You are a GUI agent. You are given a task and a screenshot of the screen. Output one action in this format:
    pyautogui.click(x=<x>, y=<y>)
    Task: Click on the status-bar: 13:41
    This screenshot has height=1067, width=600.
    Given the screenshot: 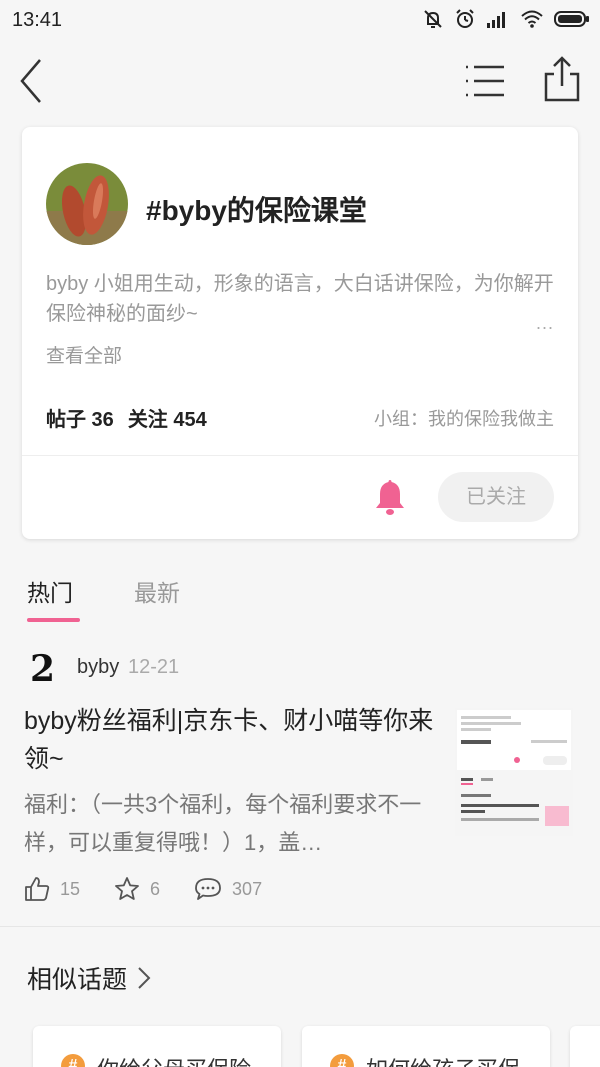 What is the action you would take?
    pyautogui.click(x=300, y=21)
    